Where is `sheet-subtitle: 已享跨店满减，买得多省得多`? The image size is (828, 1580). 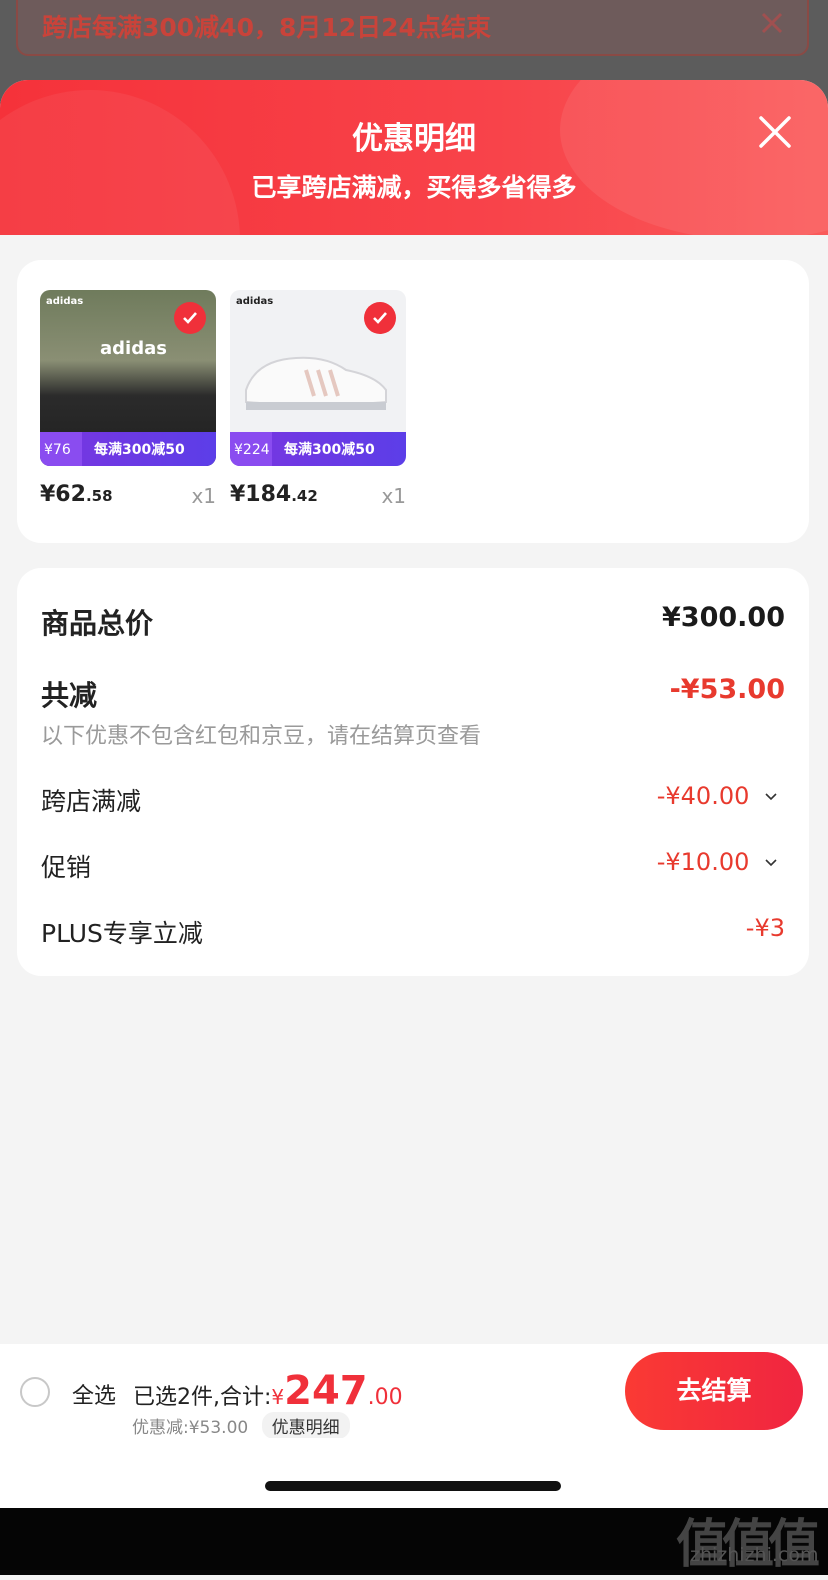 sheet-subtitle: 已享跨店满减，买得多省得多 is located at coordinates (414, 187).